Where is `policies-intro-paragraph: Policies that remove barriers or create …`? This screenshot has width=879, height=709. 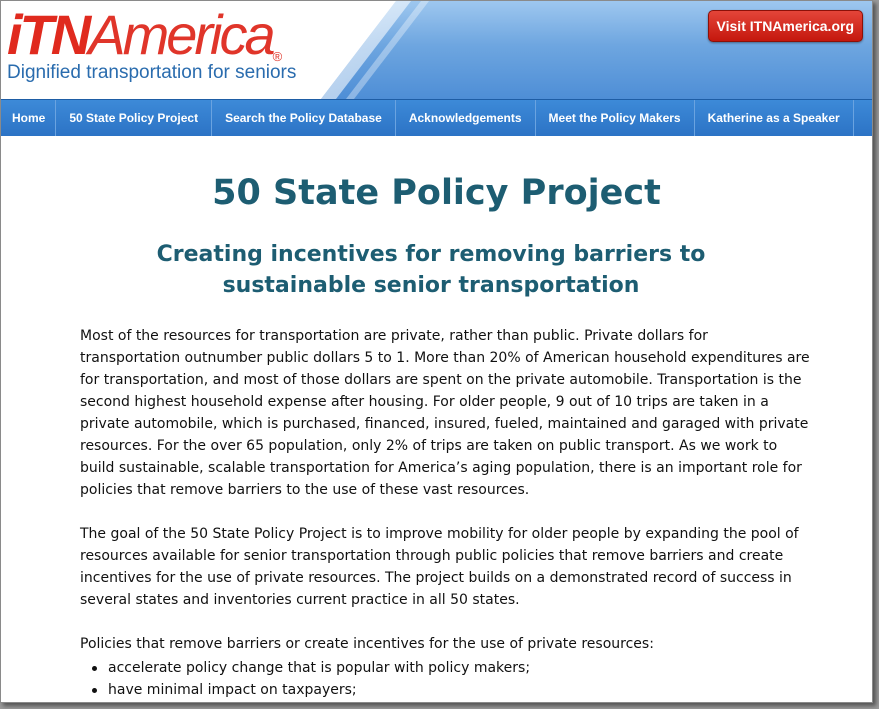 policies-intro-paragraph: Policies that remove barriers or create … is located at coordinates (367, 644).